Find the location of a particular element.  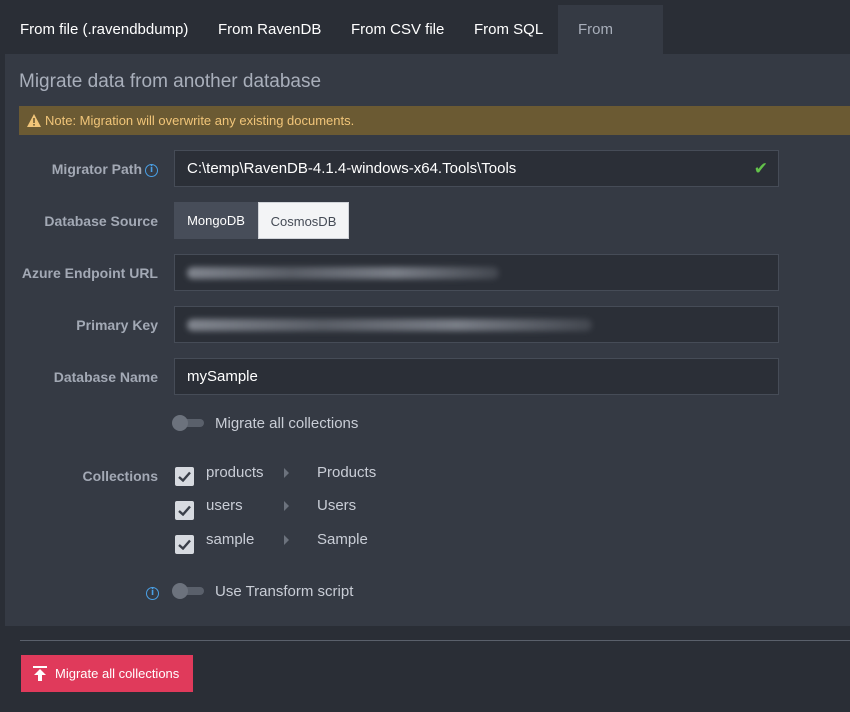

azure-endpoint-input is located at coordinates (476, 272).